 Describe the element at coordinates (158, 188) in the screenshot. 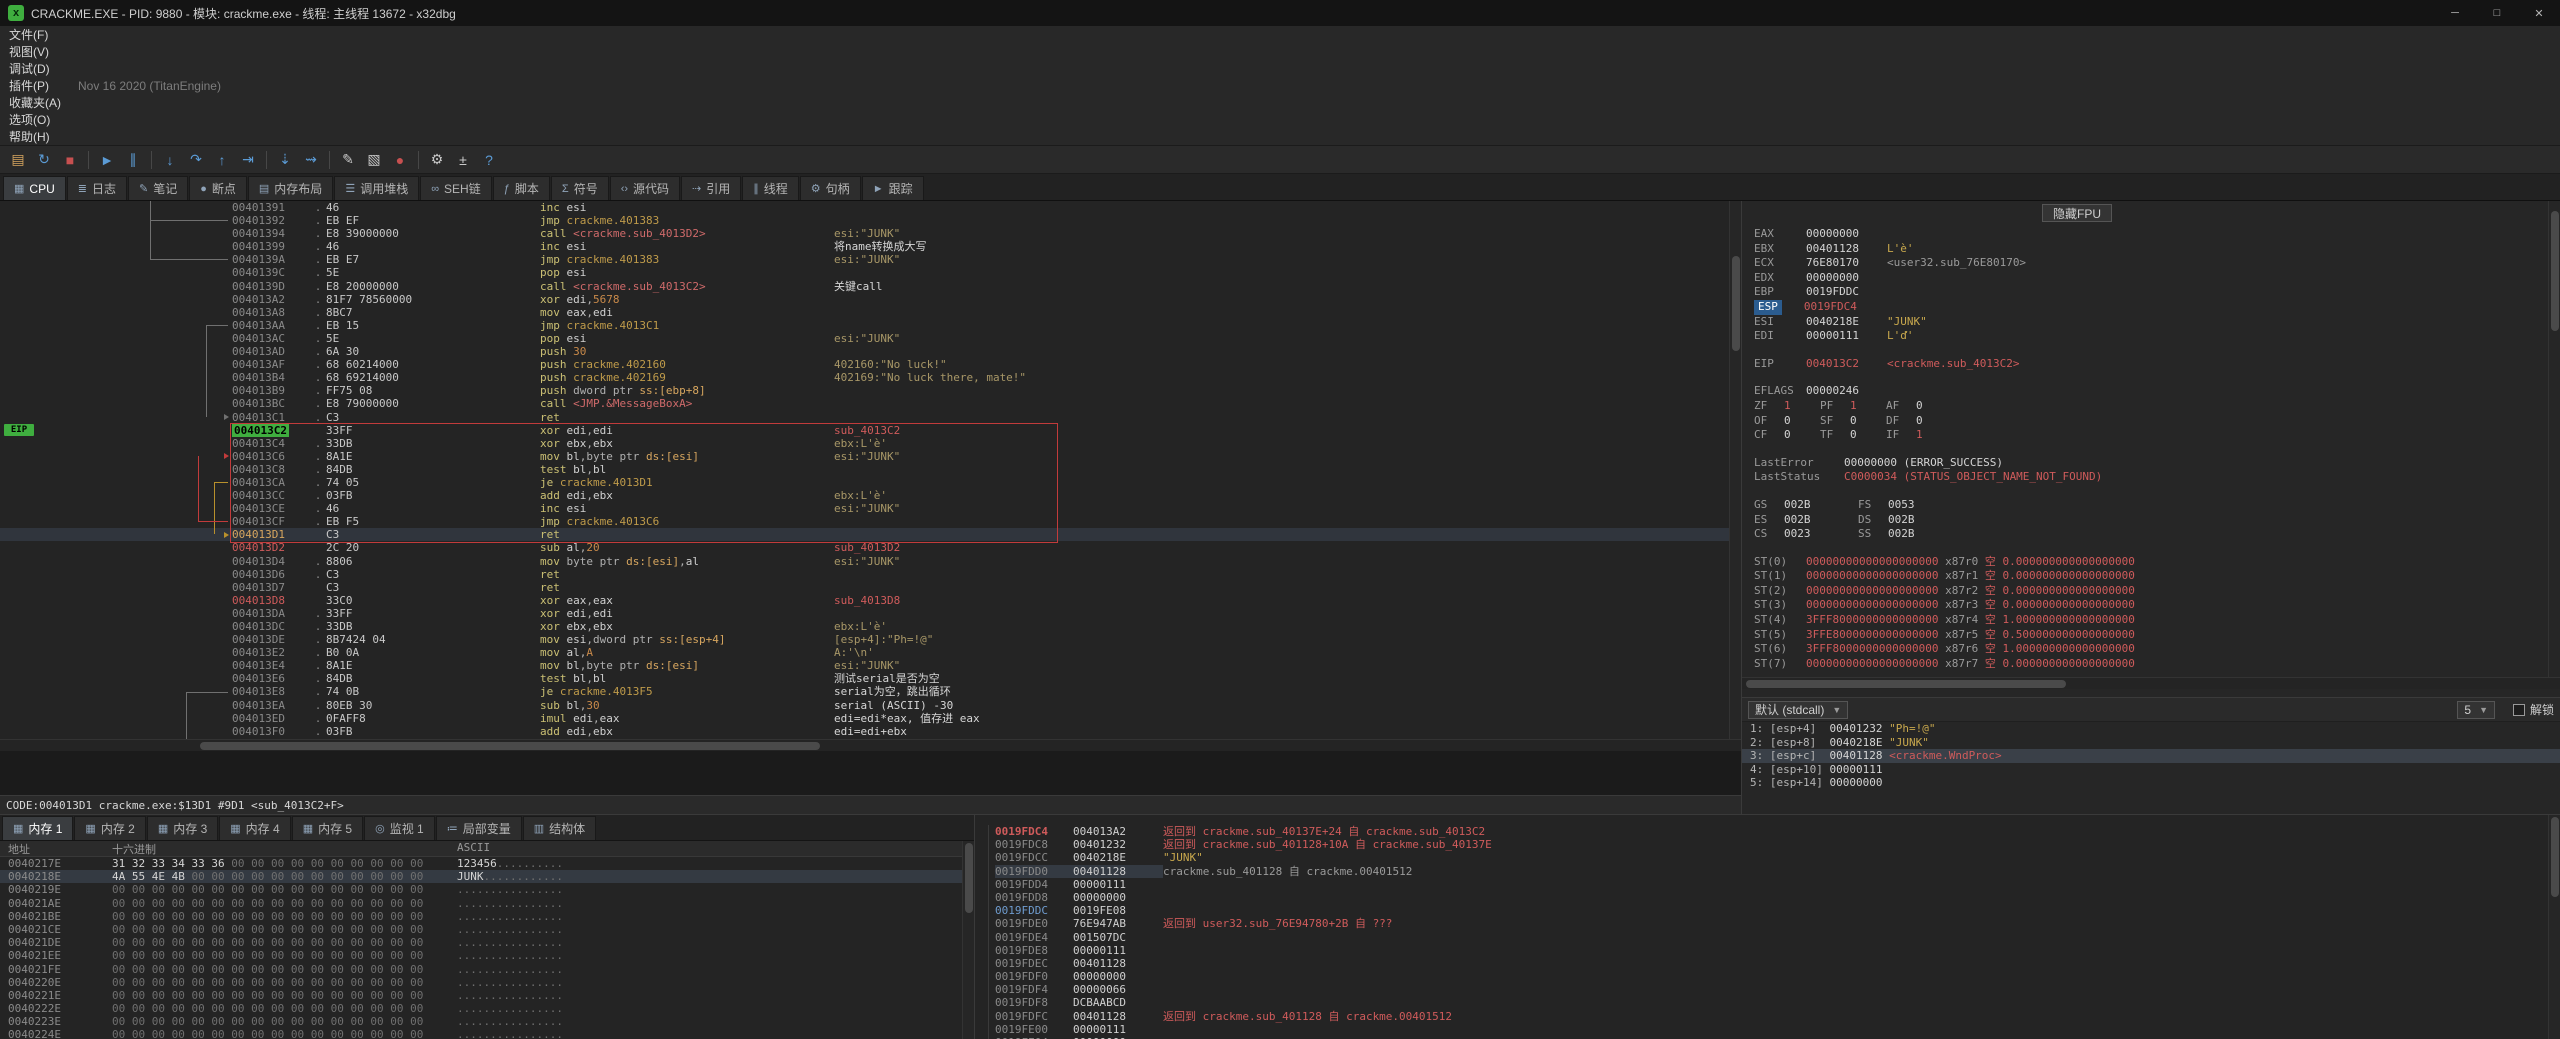

I see `tab-notes: ✎ 笔记` at that location.